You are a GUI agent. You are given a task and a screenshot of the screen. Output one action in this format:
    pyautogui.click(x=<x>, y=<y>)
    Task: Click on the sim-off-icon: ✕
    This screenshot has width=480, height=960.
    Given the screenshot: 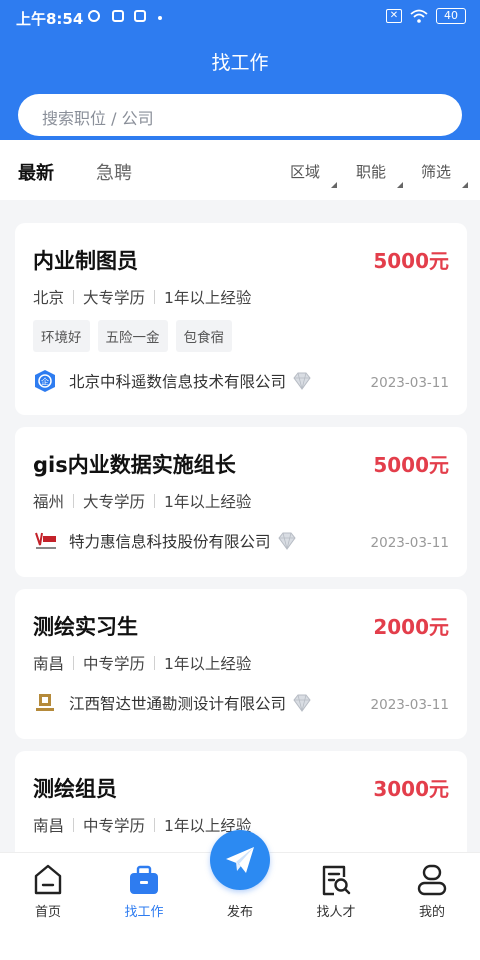 What is the action you would take?
    pyautogui.click(x=394, y=16)
    